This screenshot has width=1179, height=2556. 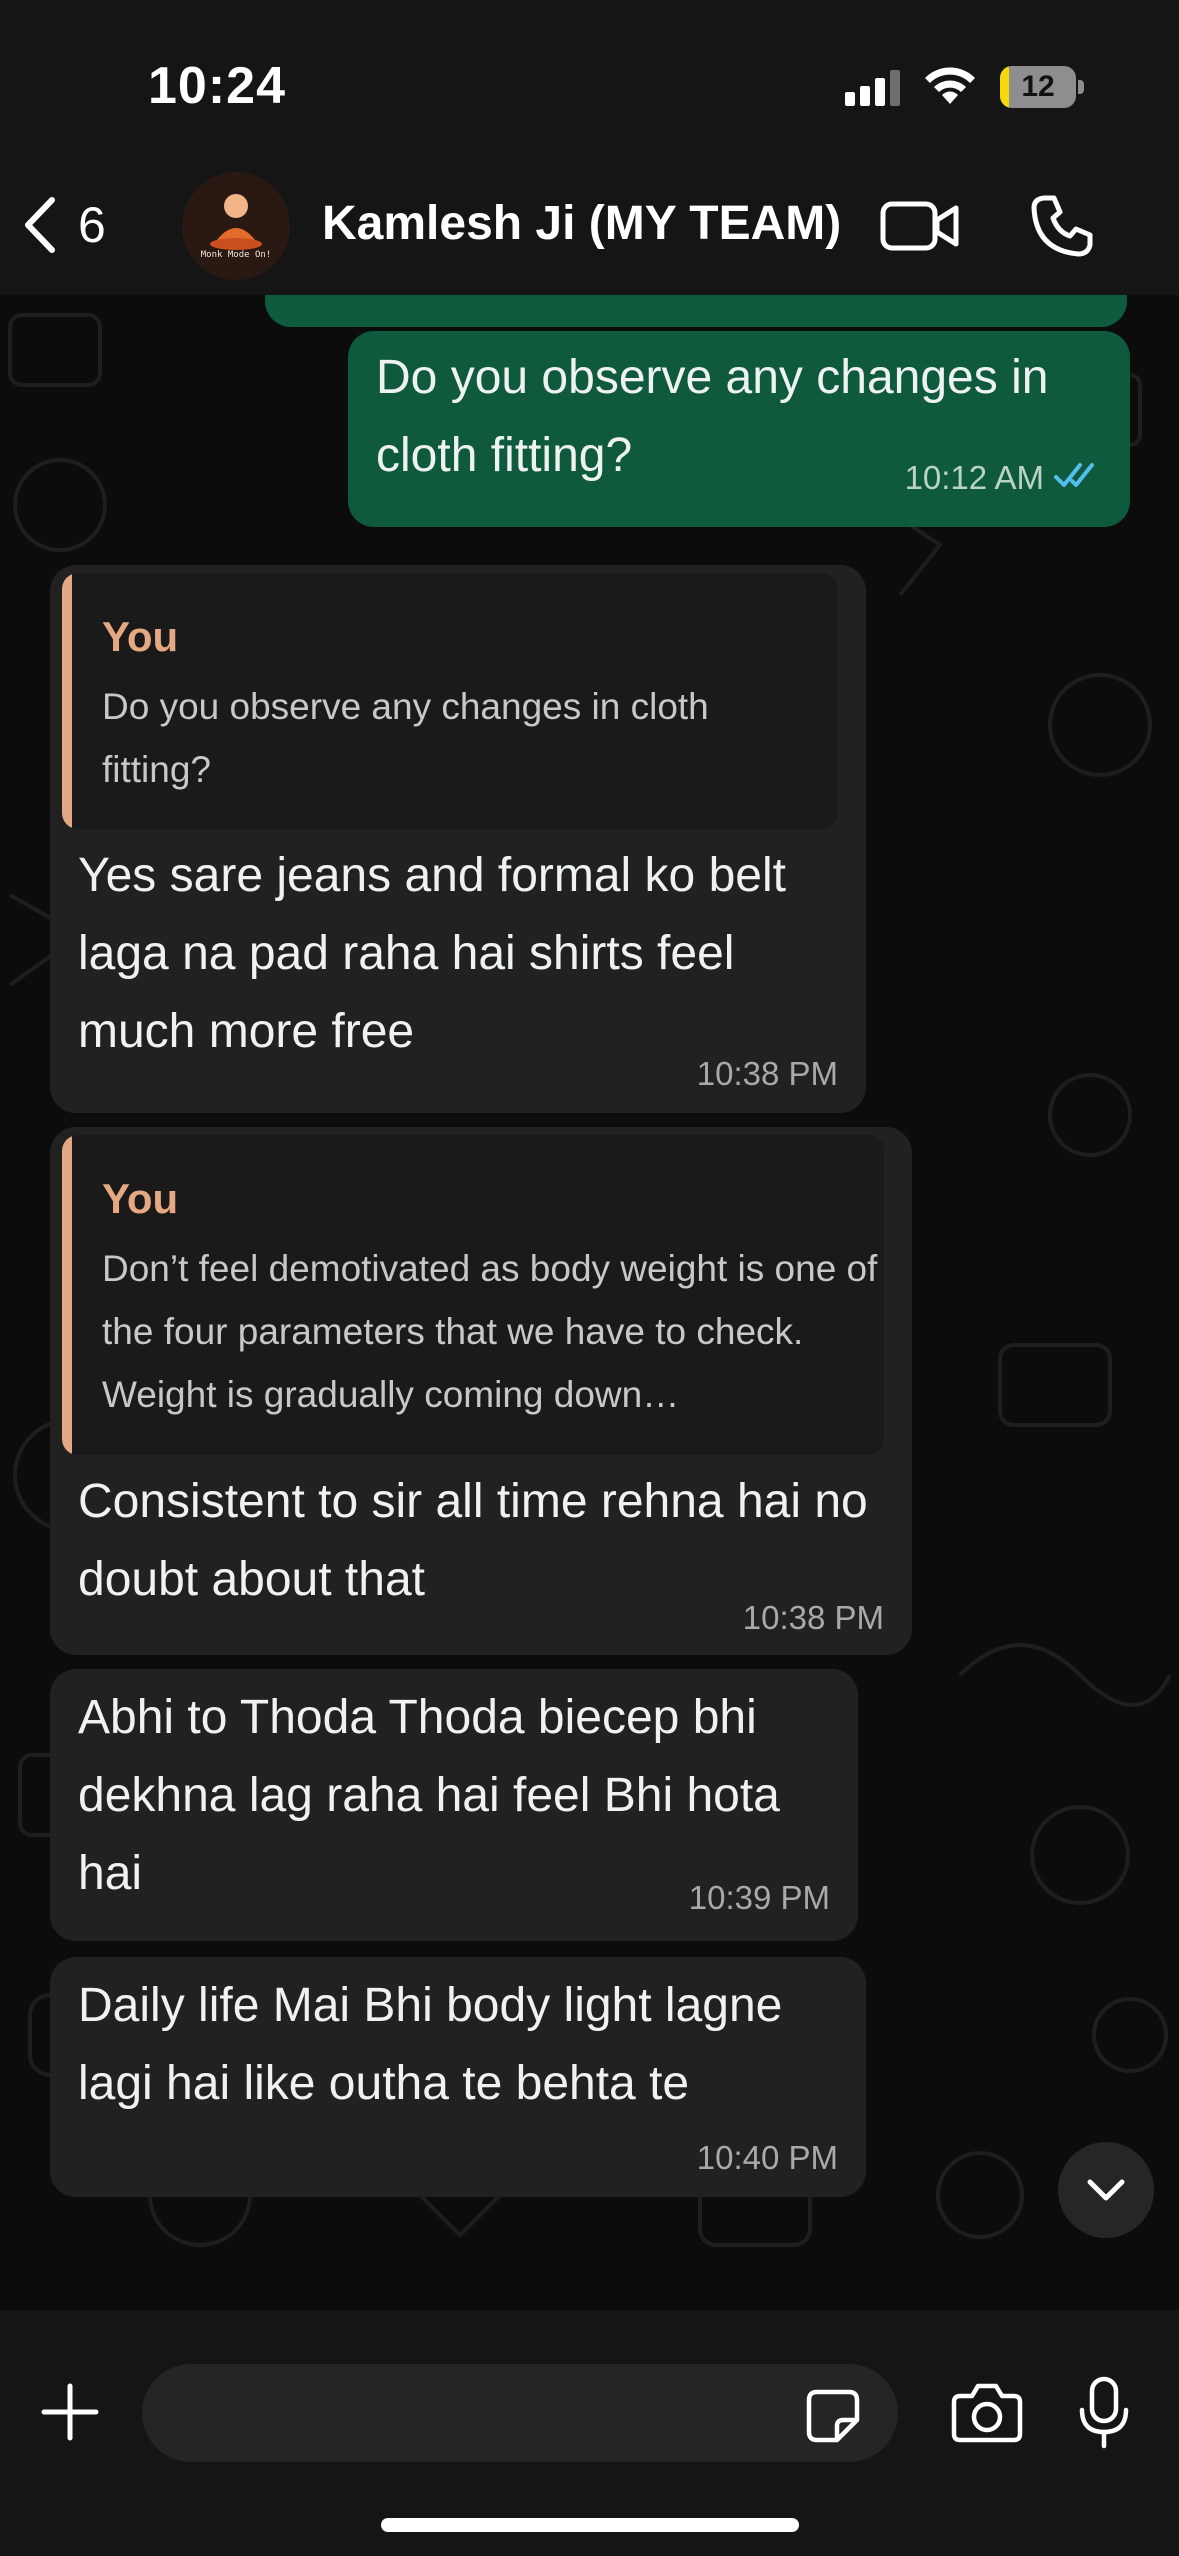 What do you see at coordinates (581, 223) in the screenshot?
I see `contact-name: Kamlesh Ji (MY TEAM)` at bounding box center [581, 223].